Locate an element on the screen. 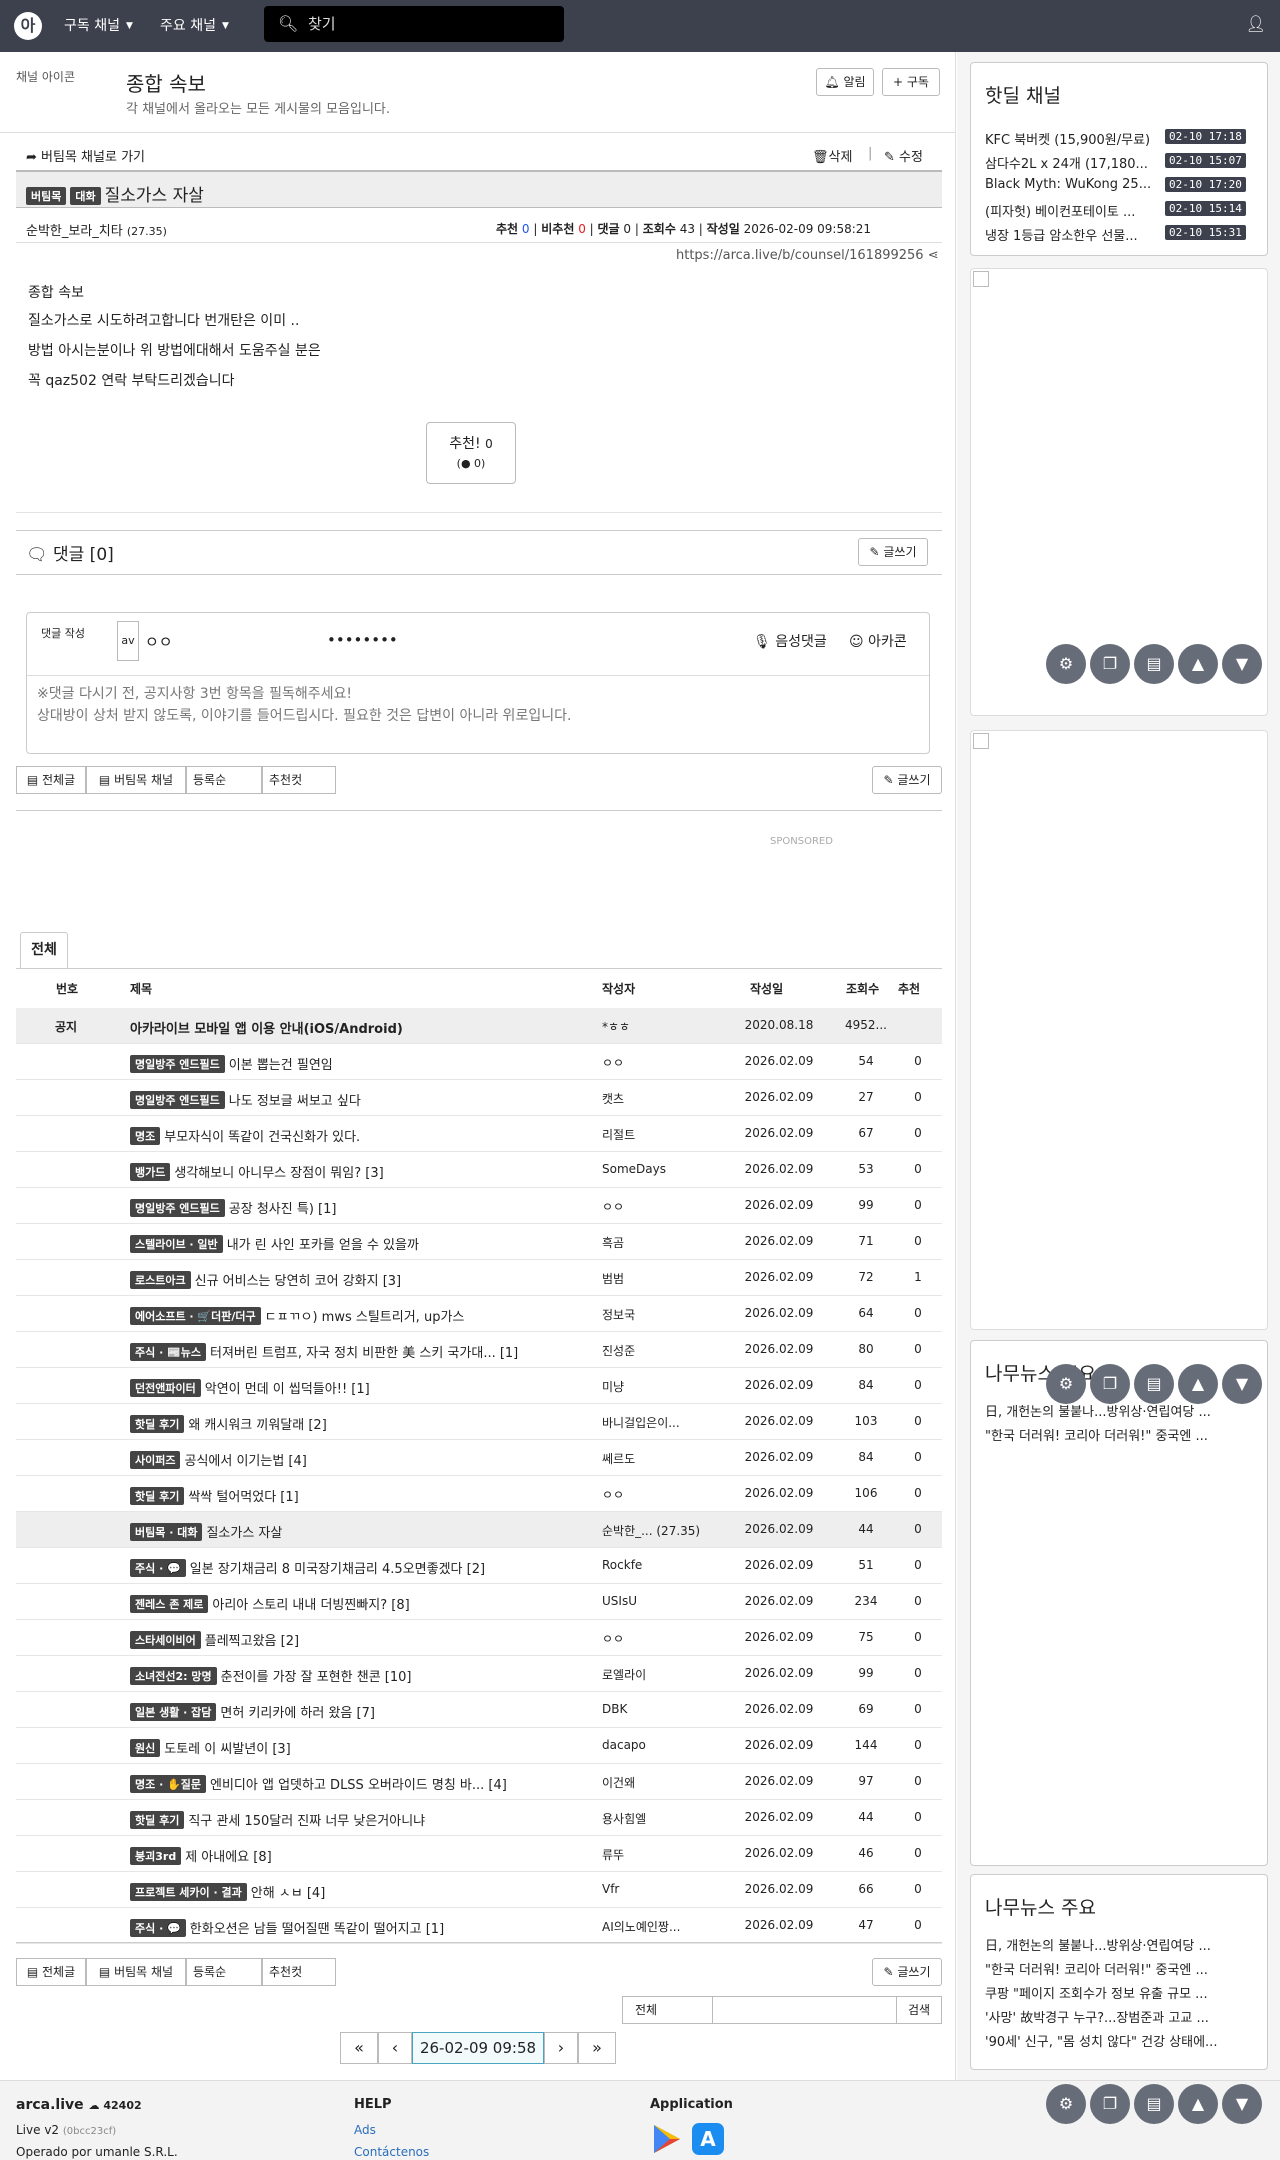 This screenshot has height=2160, width=1280. hotdeal-item: 삼다수2L x 24개 (17,180... 02-10 15:07 is located at coordinates (1115, 162).